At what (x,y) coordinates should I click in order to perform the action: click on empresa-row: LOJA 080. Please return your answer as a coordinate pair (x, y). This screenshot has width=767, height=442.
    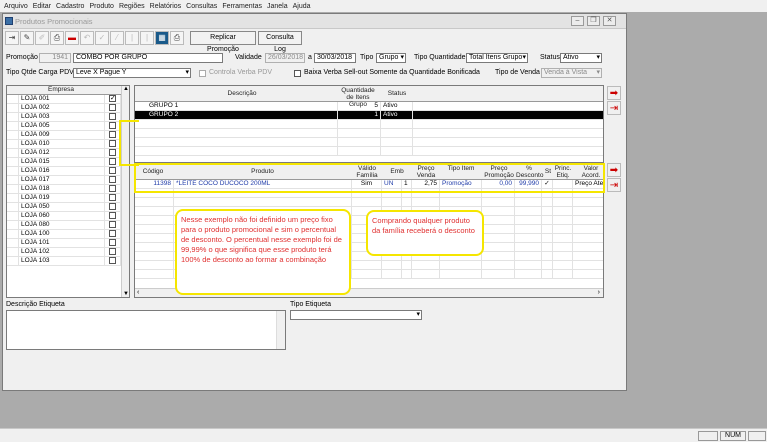
    Looking at the image, I should click on (68, 225).